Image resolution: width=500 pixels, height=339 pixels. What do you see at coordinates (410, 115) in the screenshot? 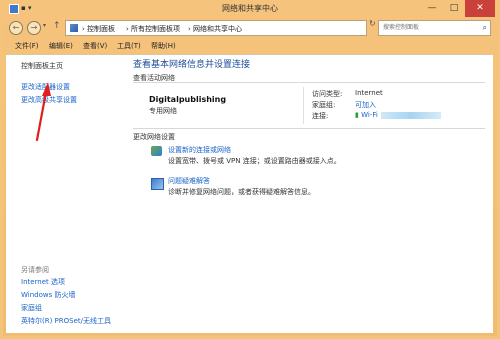
I see `redacted-ssid` at bounding box center [410, 115].